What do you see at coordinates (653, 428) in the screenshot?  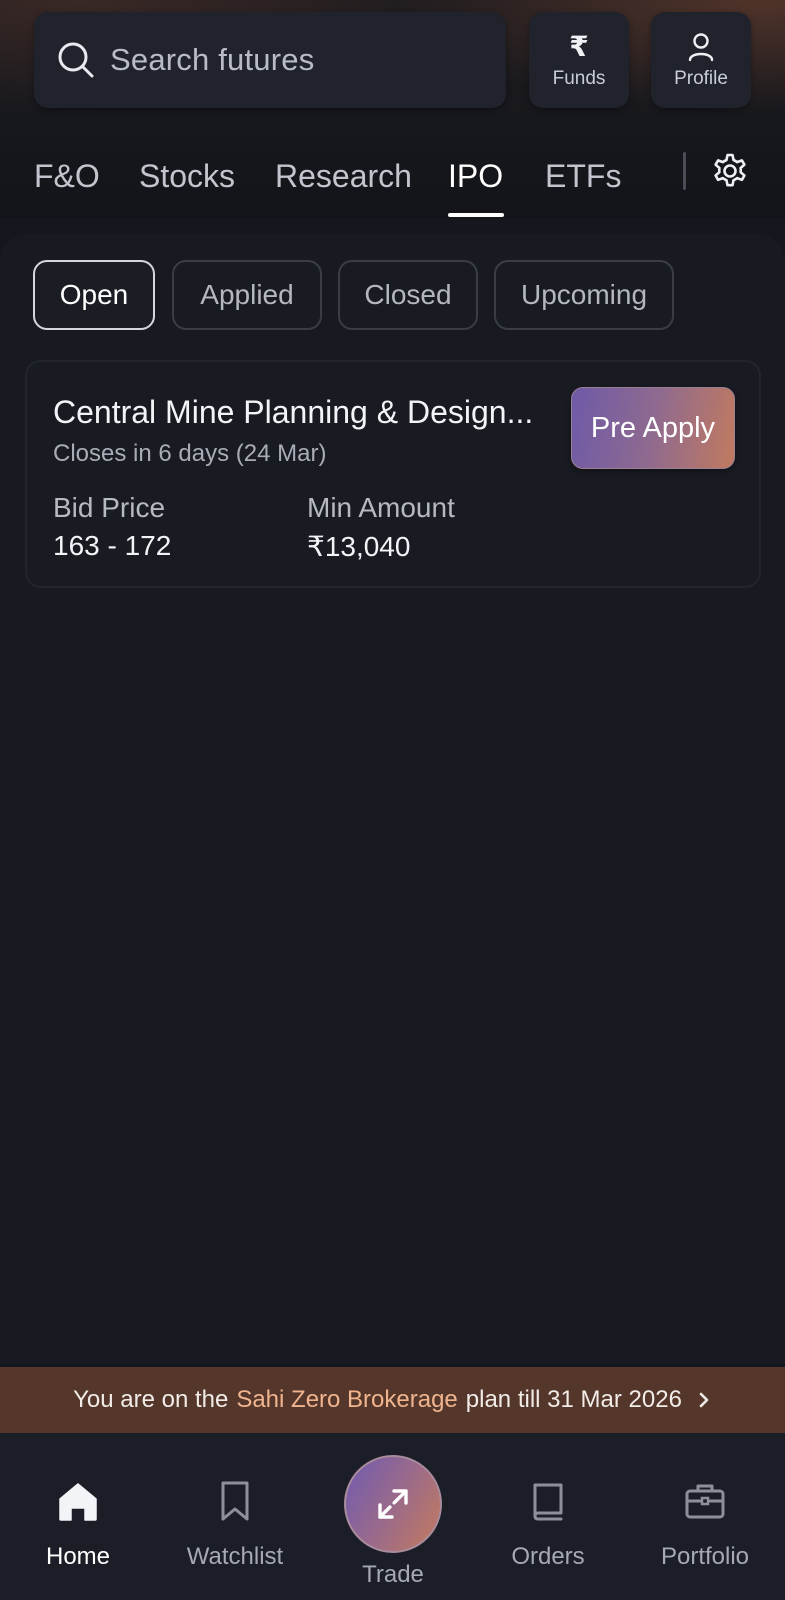 I see `pre-apply-button: Pre Apply` at bounding box center [653, 428].